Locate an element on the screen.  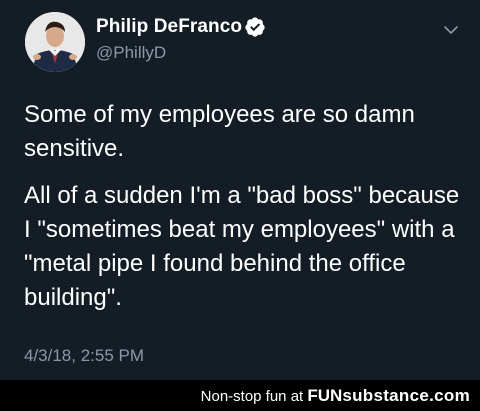
author-handle: @PhillyD is located at coordinates (131, 53).